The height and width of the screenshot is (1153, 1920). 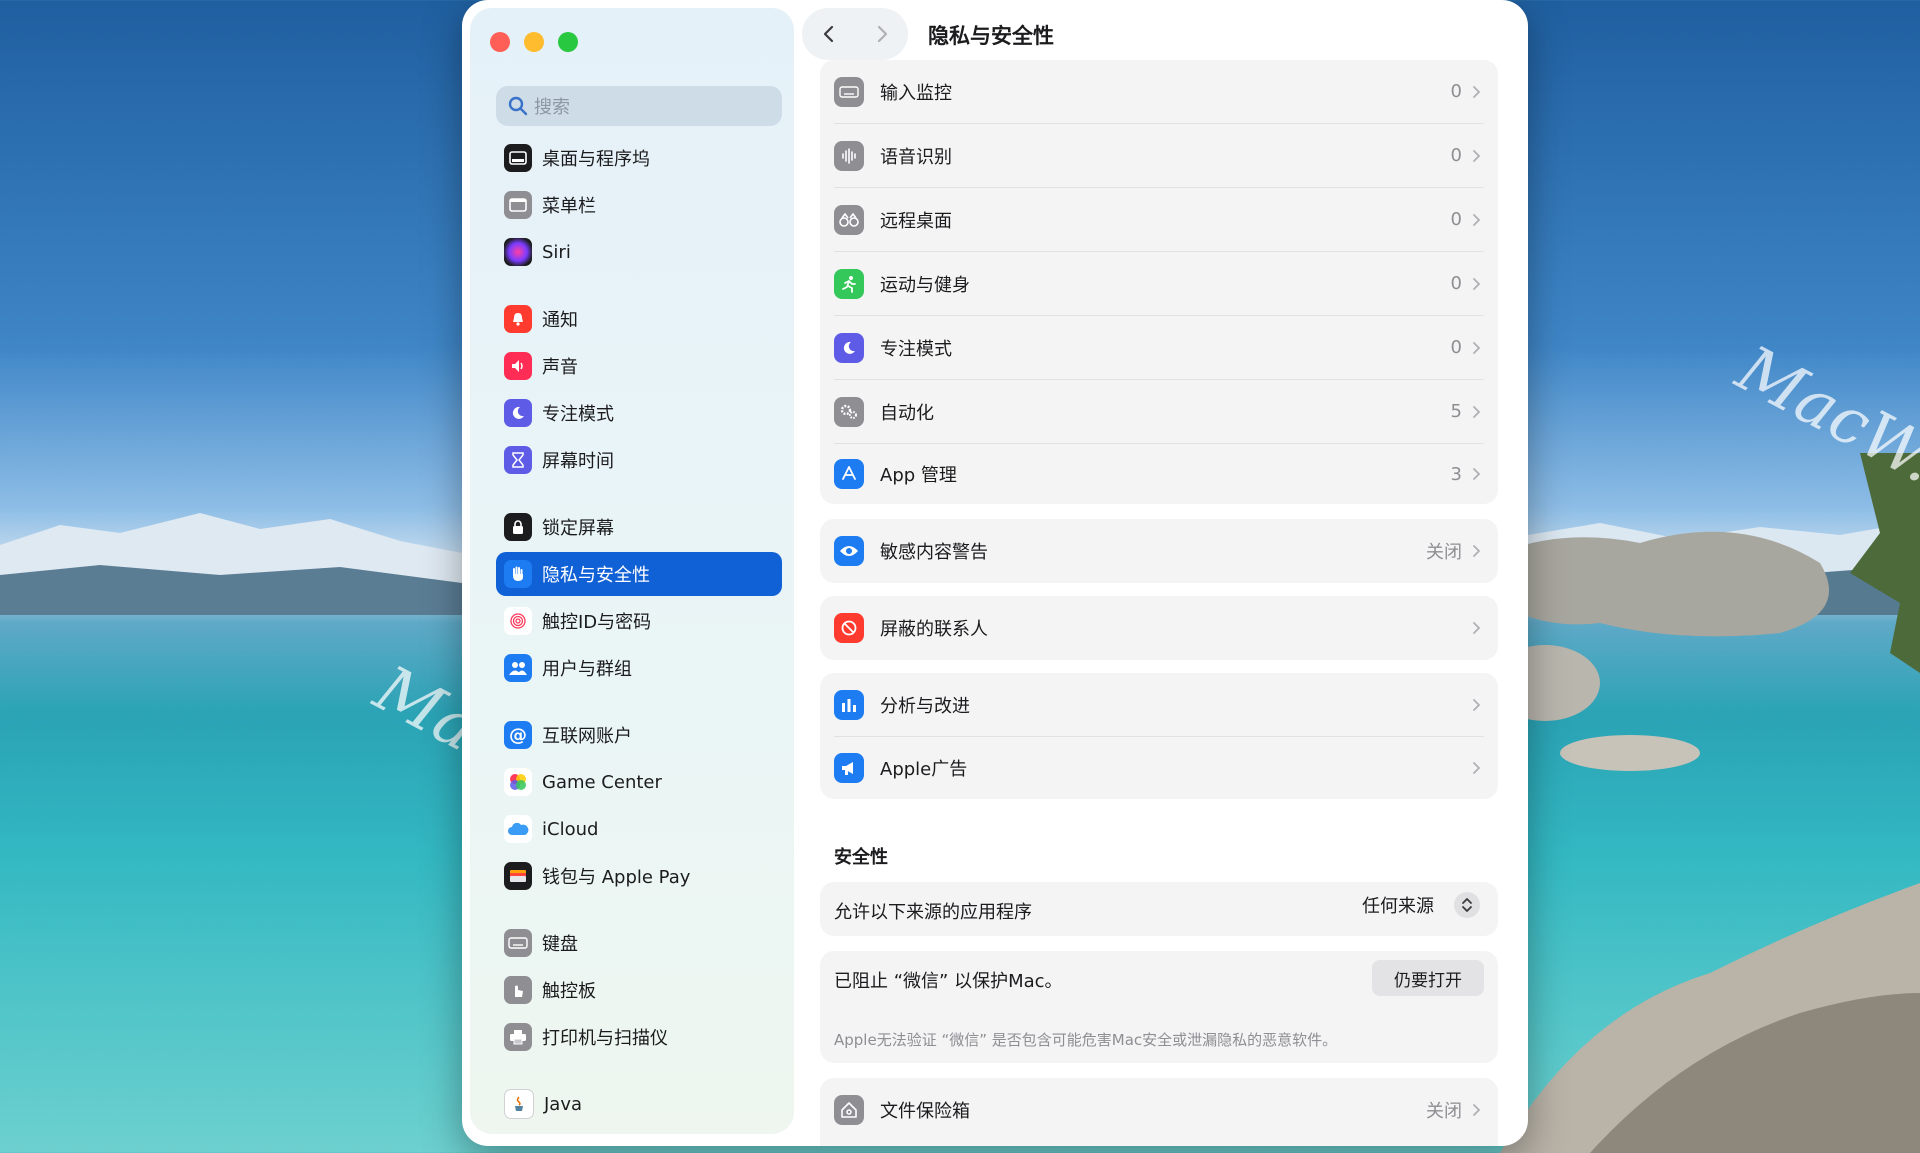 What do you see at coordinates (948, 981) in the screenshot?
I see `blocked-app-message: 已阻止 “微信” 以保护Mac。` at bounding box center [948, 981].